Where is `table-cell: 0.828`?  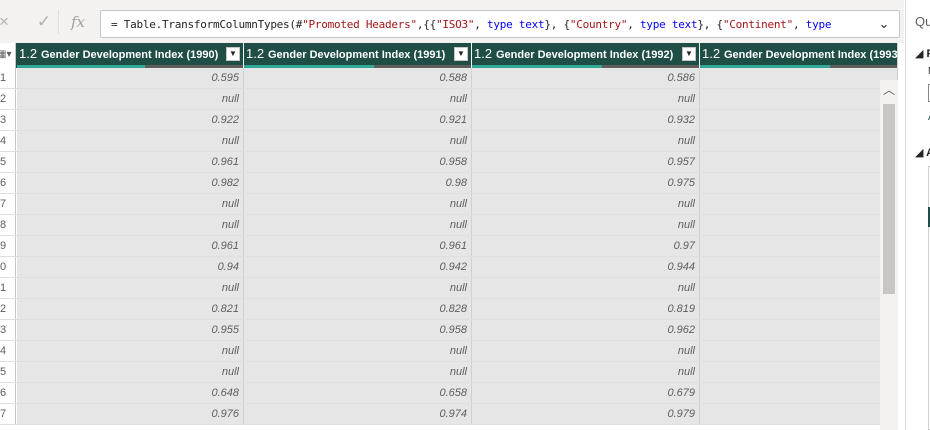
table-cell: 0.828 is located at coordinates (358, 309).